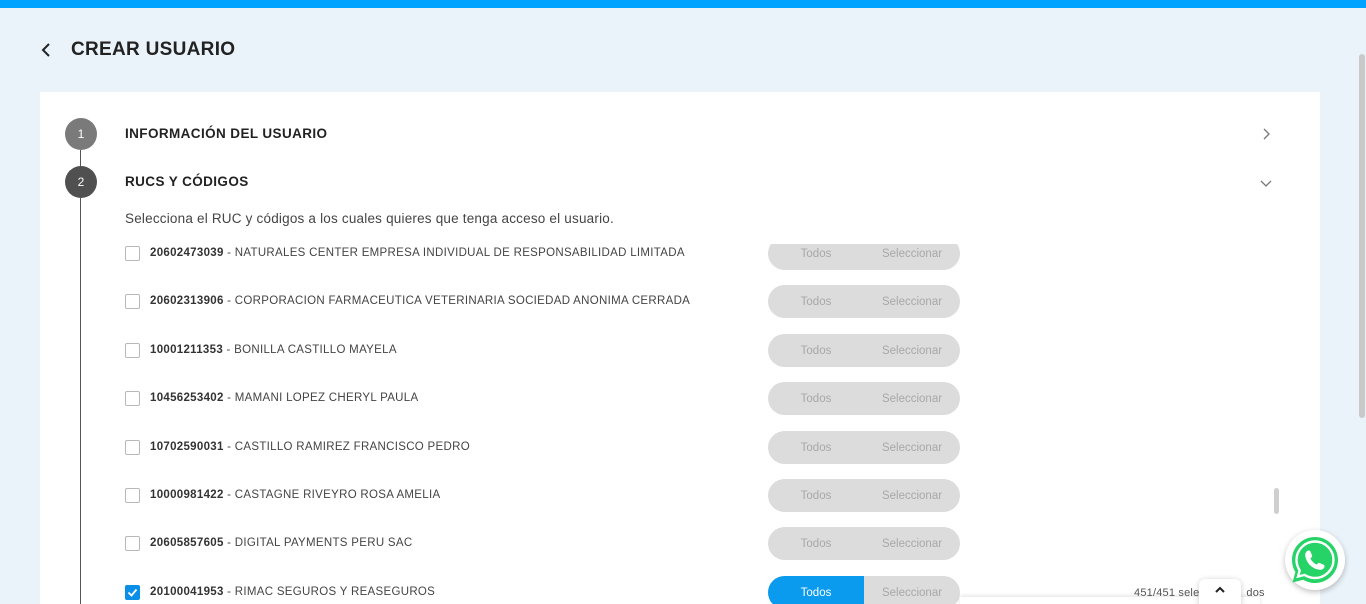  I want to click on ruc-label: 20605857605 - DIGITAL PAYMENTS PERU SAC, so click(281, 543).